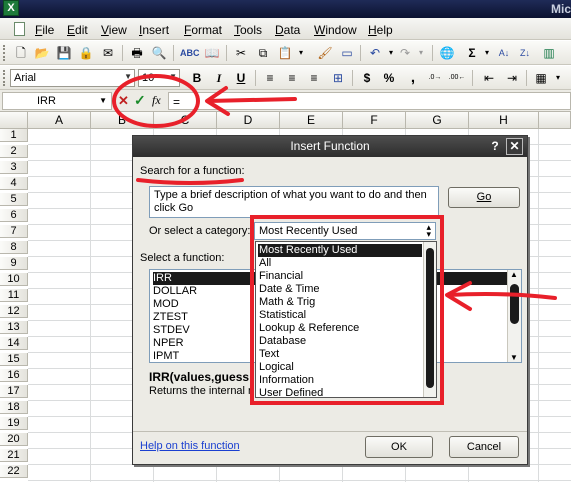 Image resolution: width=571 pixels, height=482 pixels. Describe the element at coordinates (190, 181) in the screenshot. I see `annotation-underline` at that location.